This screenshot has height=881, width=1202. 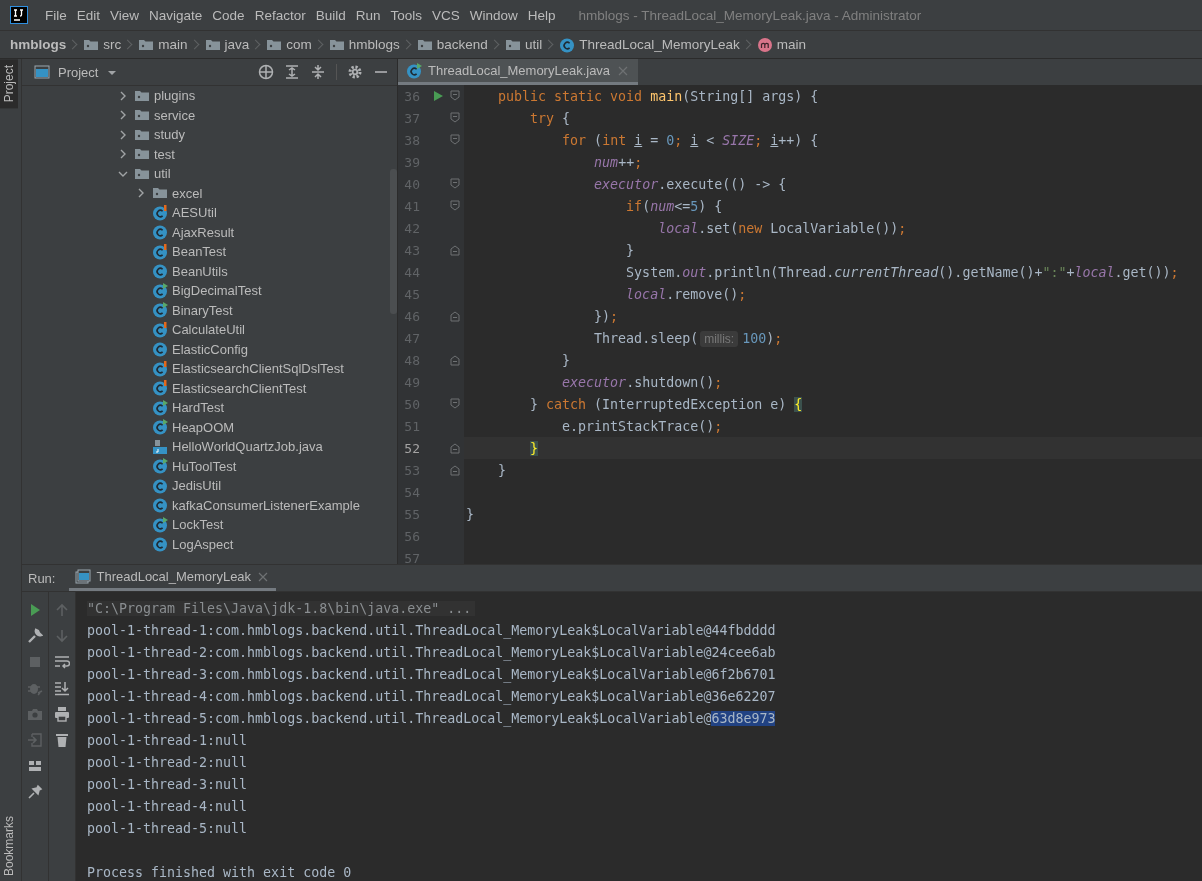 I want to click on breadcrumb: ThreadLocal_MemoryLeak, so click(x=659, y=44).